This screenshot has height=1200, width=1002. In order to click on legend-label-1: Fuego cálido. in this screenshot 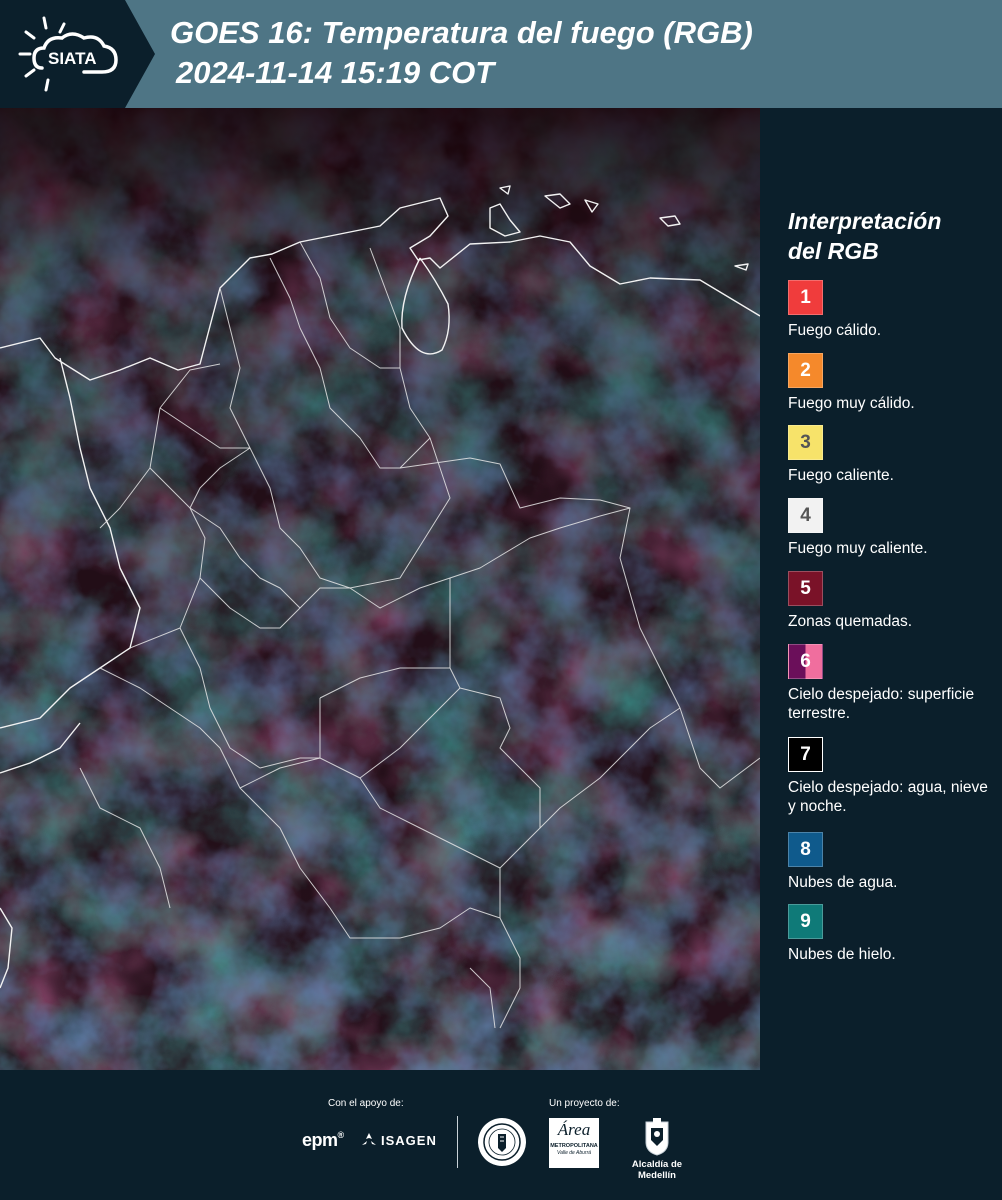, I will do `click(835, 330)`.